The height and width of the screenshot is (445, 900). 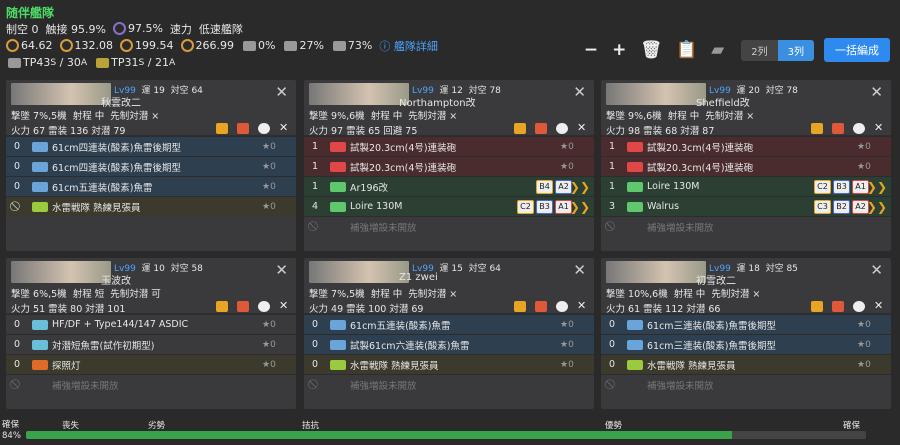 I want to click on ship-range: 射程 中, so click(x=88, y=116).